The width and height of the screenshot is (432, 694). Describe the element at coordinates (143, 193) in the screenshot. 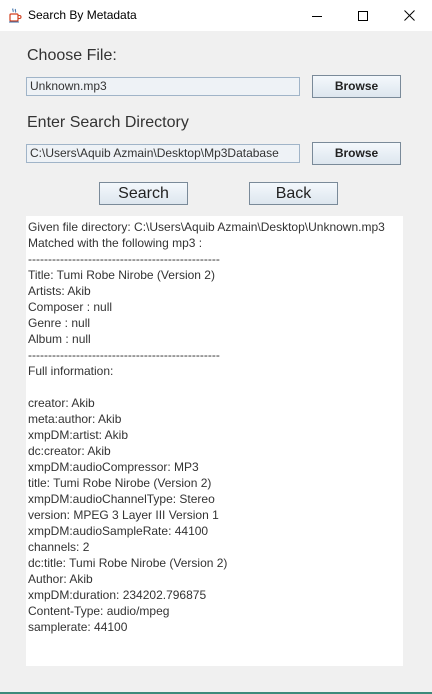

I see `search-button: Search` at that location.